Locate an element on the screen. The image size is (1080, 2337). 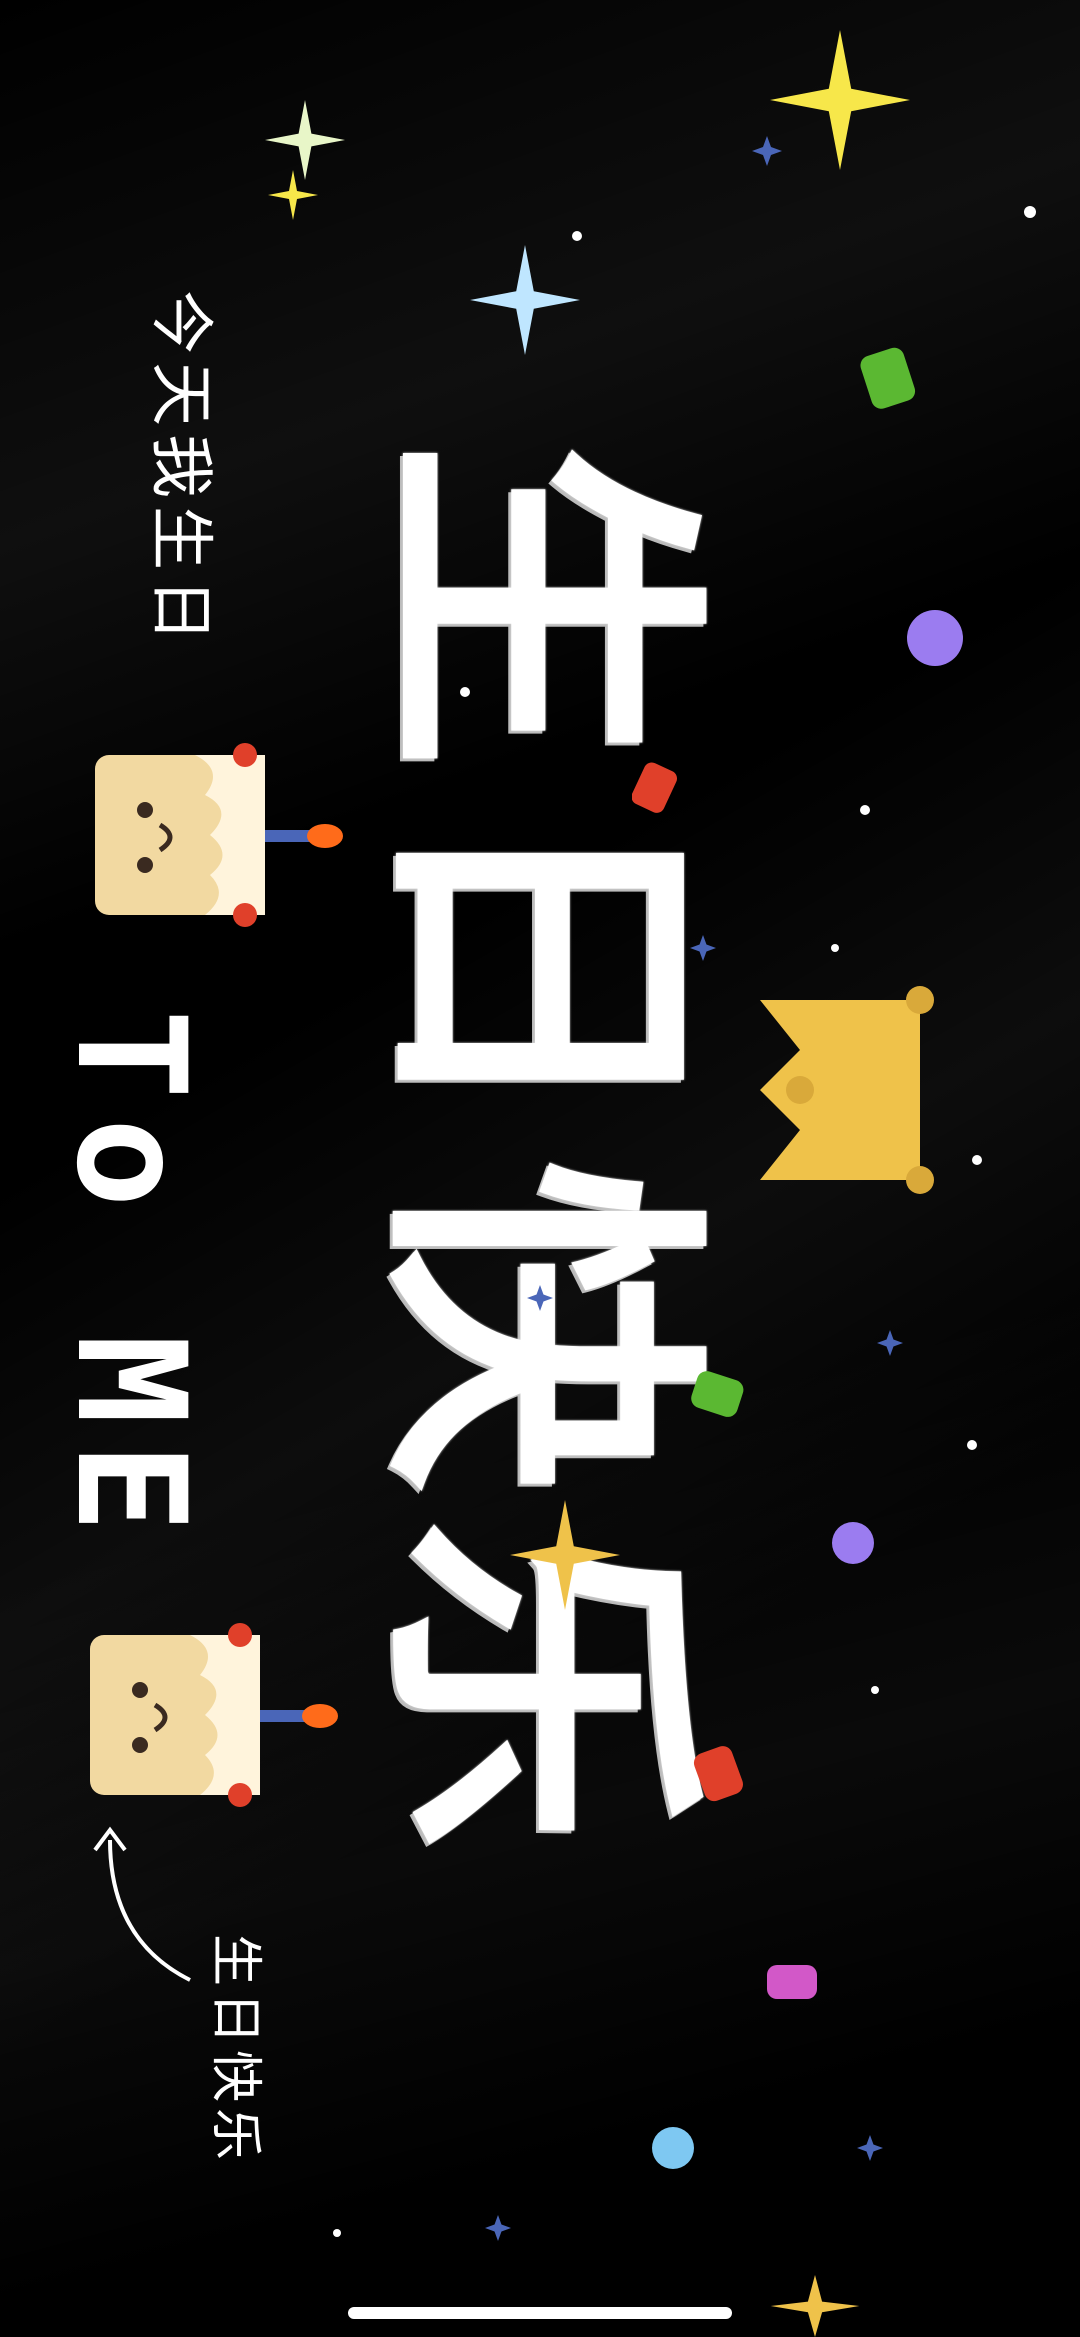
home-indicator is located at coordinates (540, 2313).